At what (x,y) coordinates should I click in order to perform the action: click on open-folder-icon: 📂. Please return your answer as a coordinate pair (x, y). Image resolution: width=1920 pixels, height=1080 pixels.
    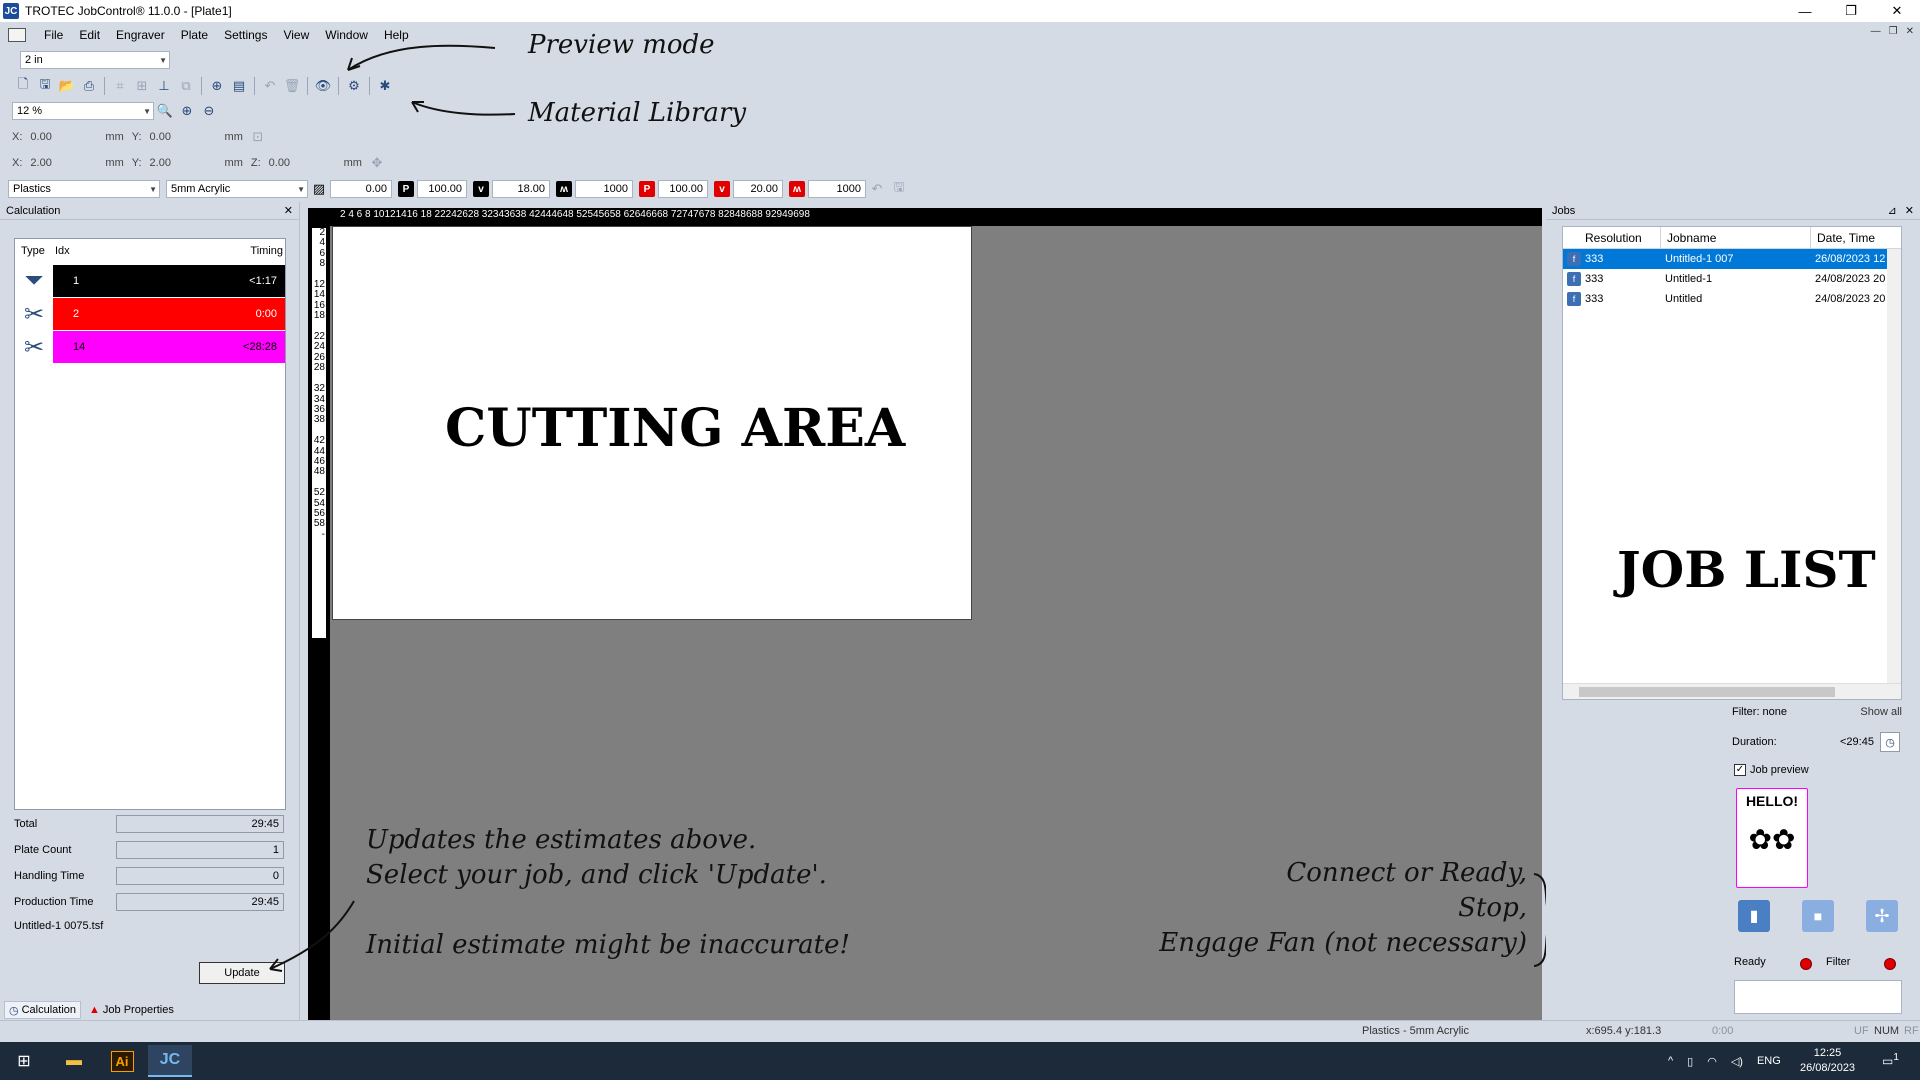
    Looking at the image, I should click on (67, 86).